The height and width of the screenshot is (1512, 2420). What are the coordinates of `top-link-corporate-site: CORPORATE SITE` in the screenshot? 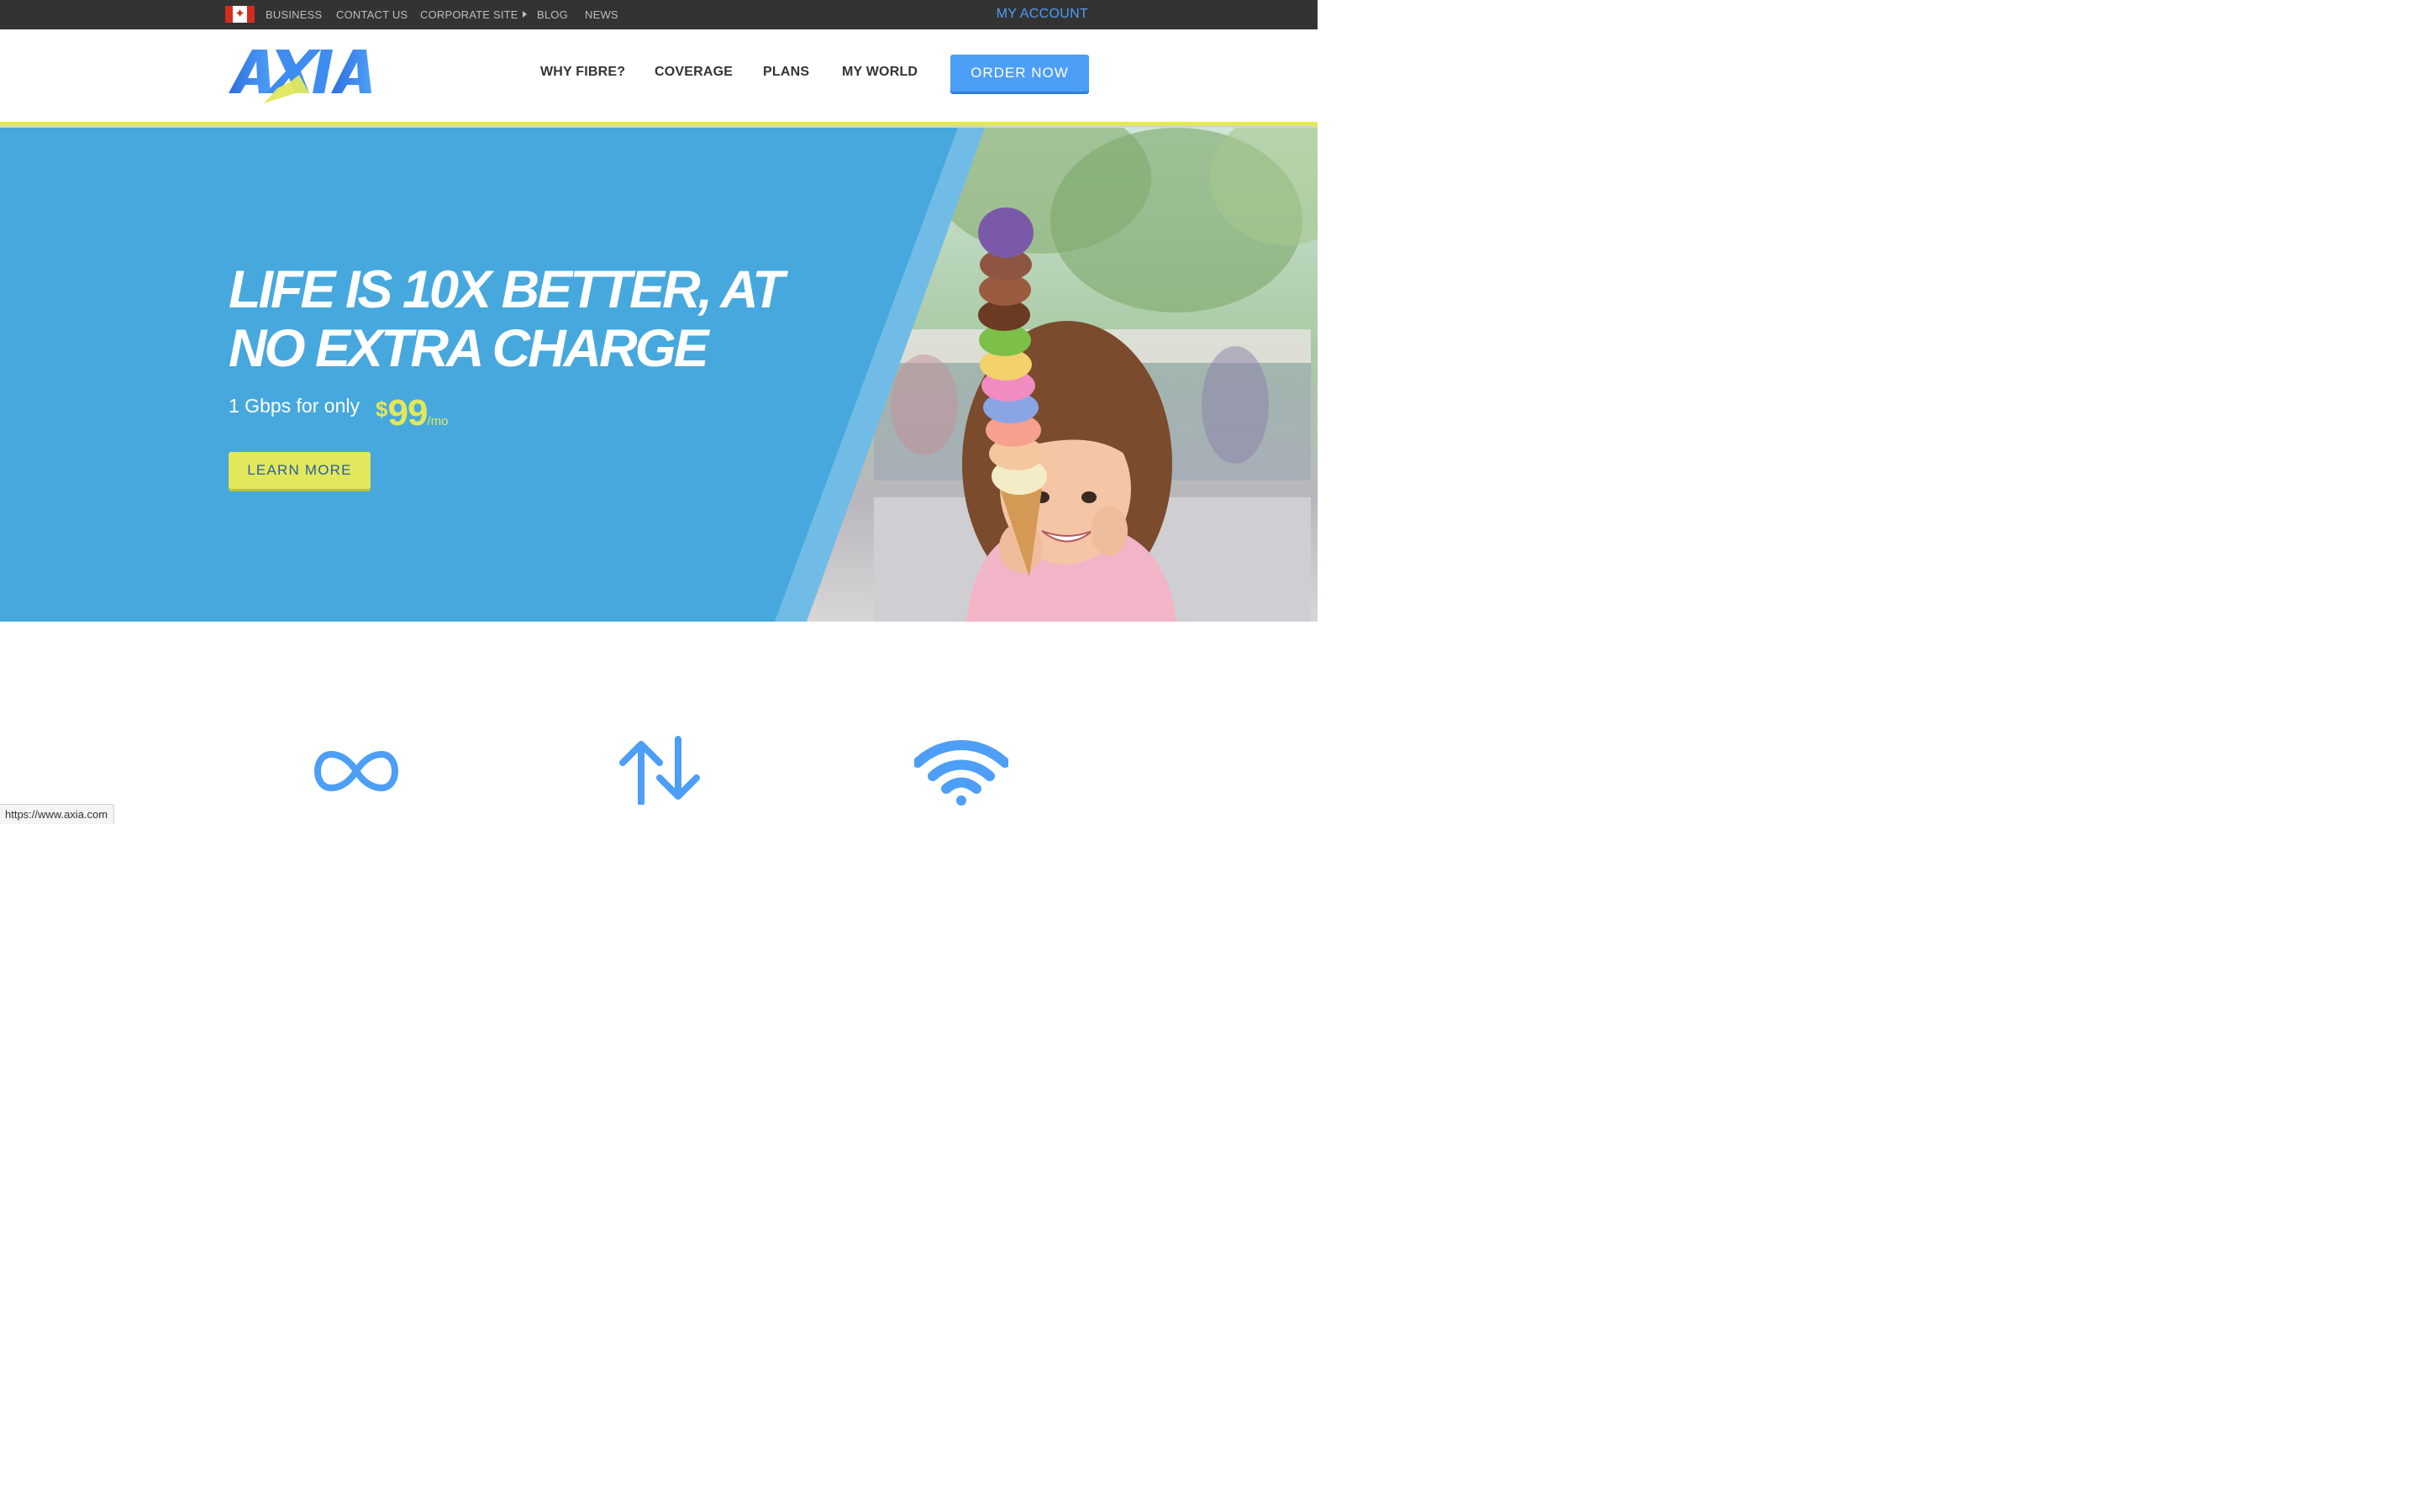 It's located at (473, 14).